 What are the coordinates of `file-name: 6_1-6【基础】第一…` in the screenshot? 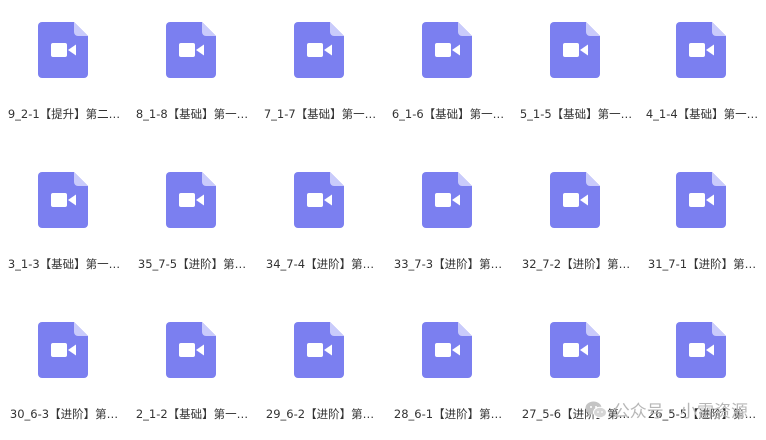 It's located at (448, 114).